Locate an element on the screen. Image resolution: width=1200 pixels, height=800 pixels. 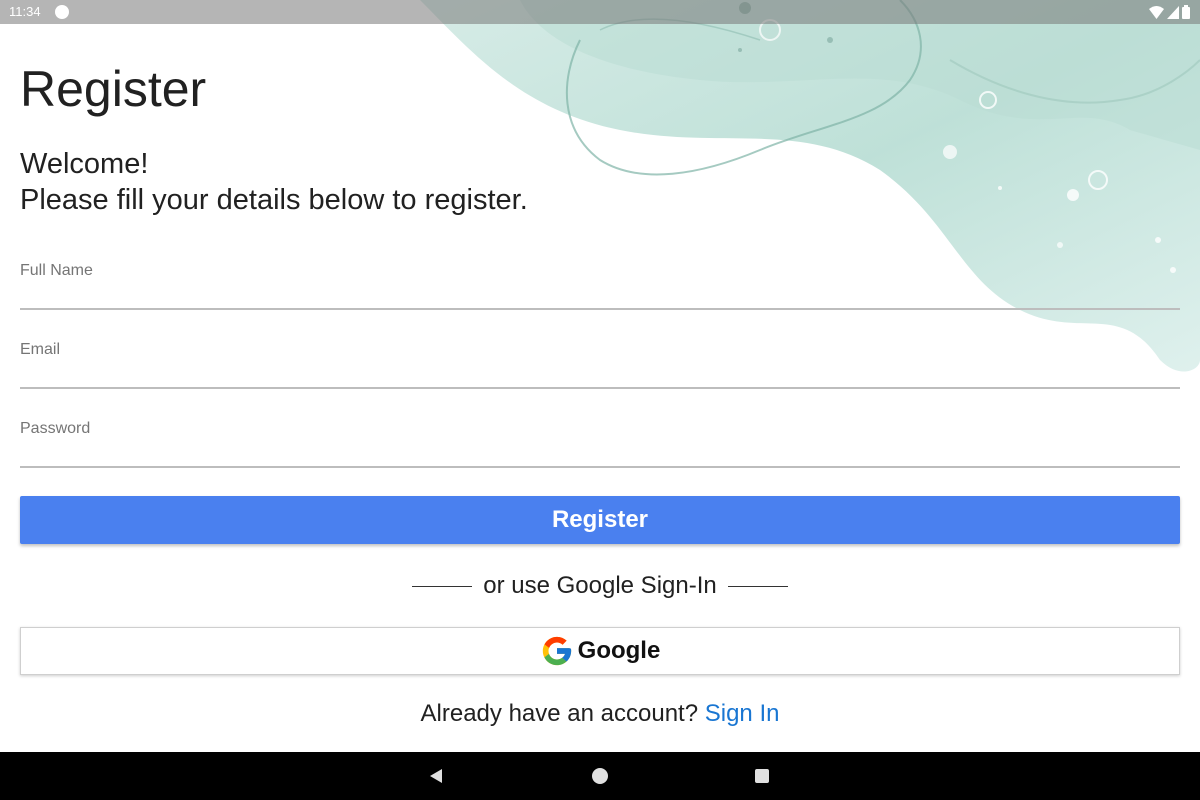
signin-link: Sign In is located at coordinates (742, 713).